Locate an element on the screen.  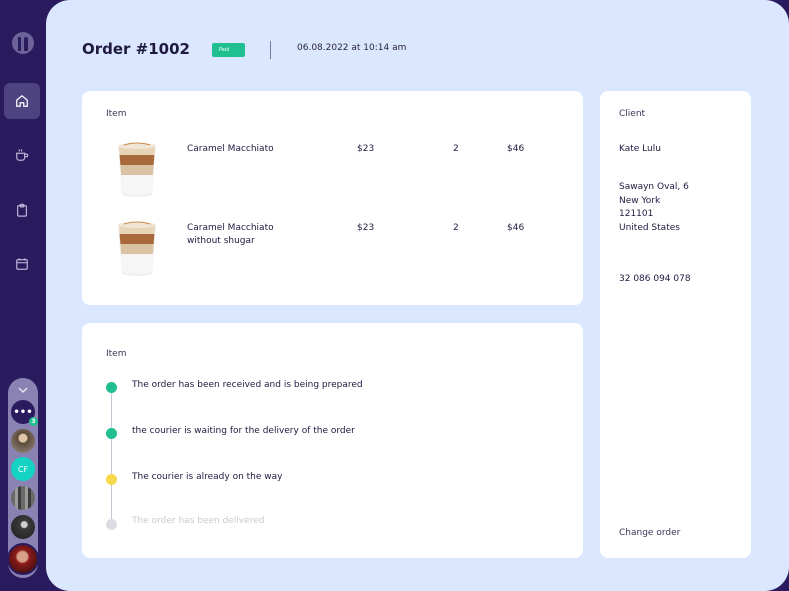
calendar-icon is located at coordinates (22, 264).